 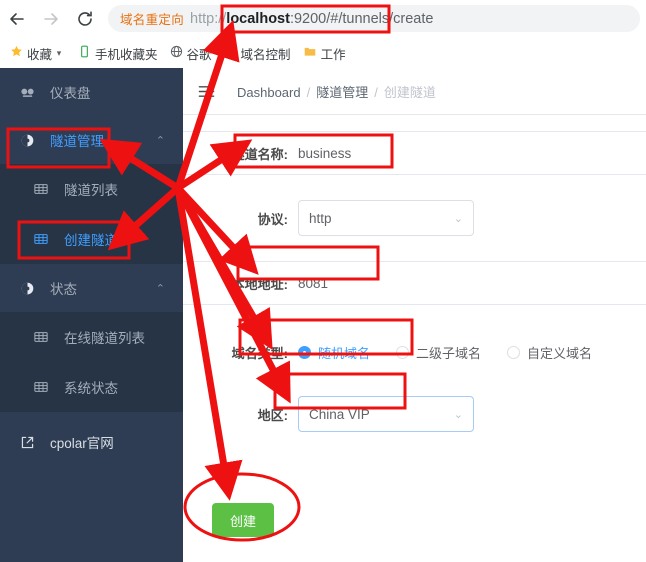 I want to click on sidebar-item-tunnel-list: 隧道列表, so click(x=91, y=189).